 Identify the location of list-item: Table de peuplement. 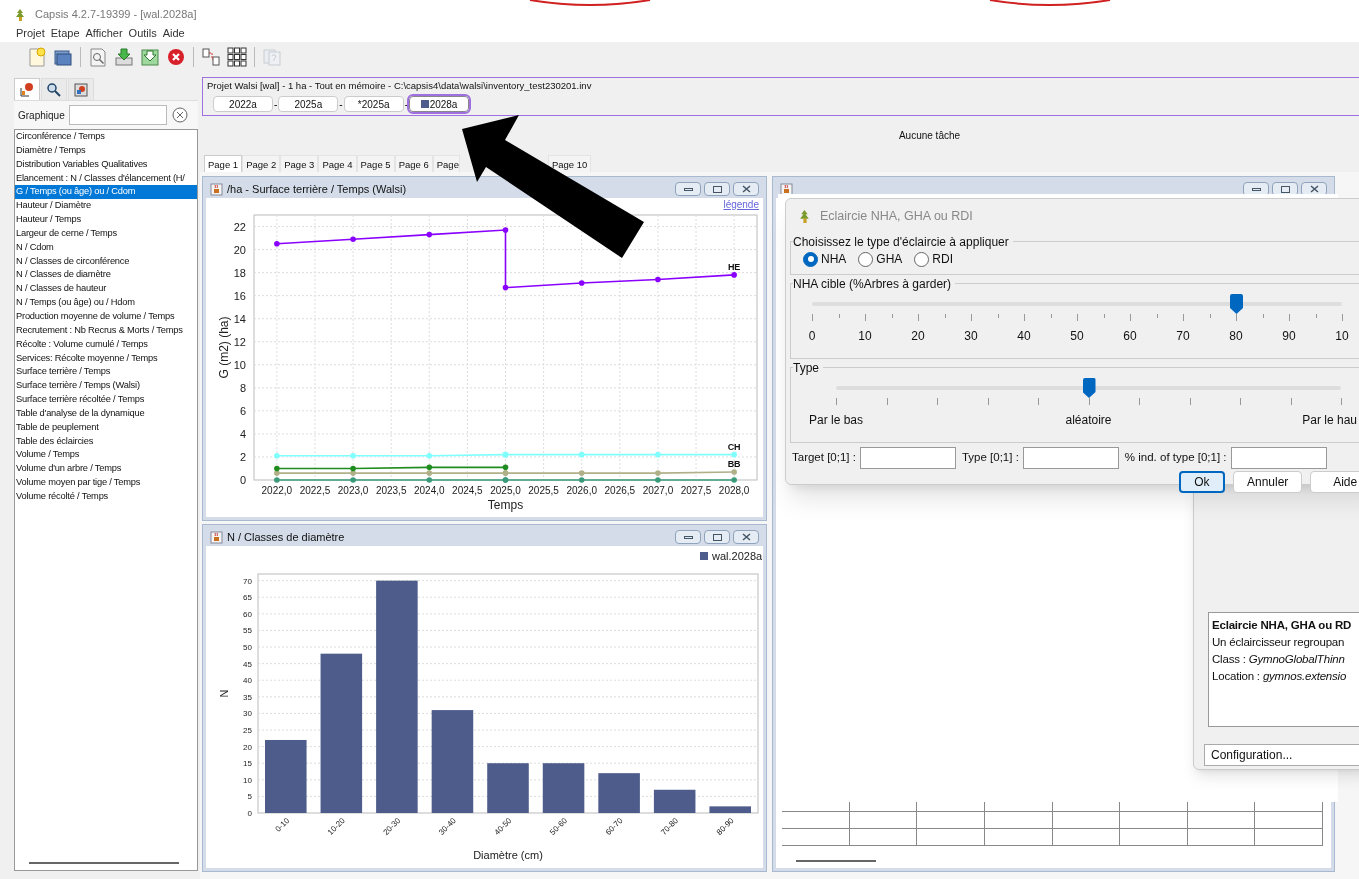
(106, 427).